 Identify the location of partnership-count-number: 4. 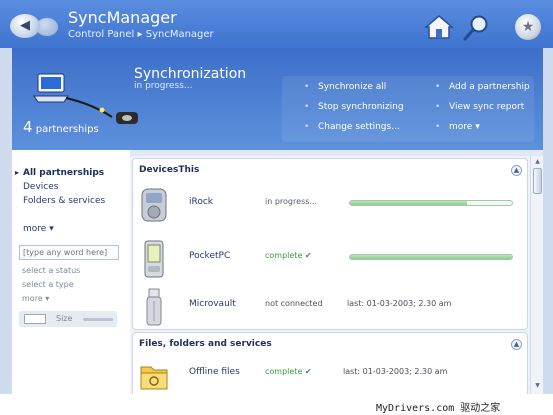
(28, 127).